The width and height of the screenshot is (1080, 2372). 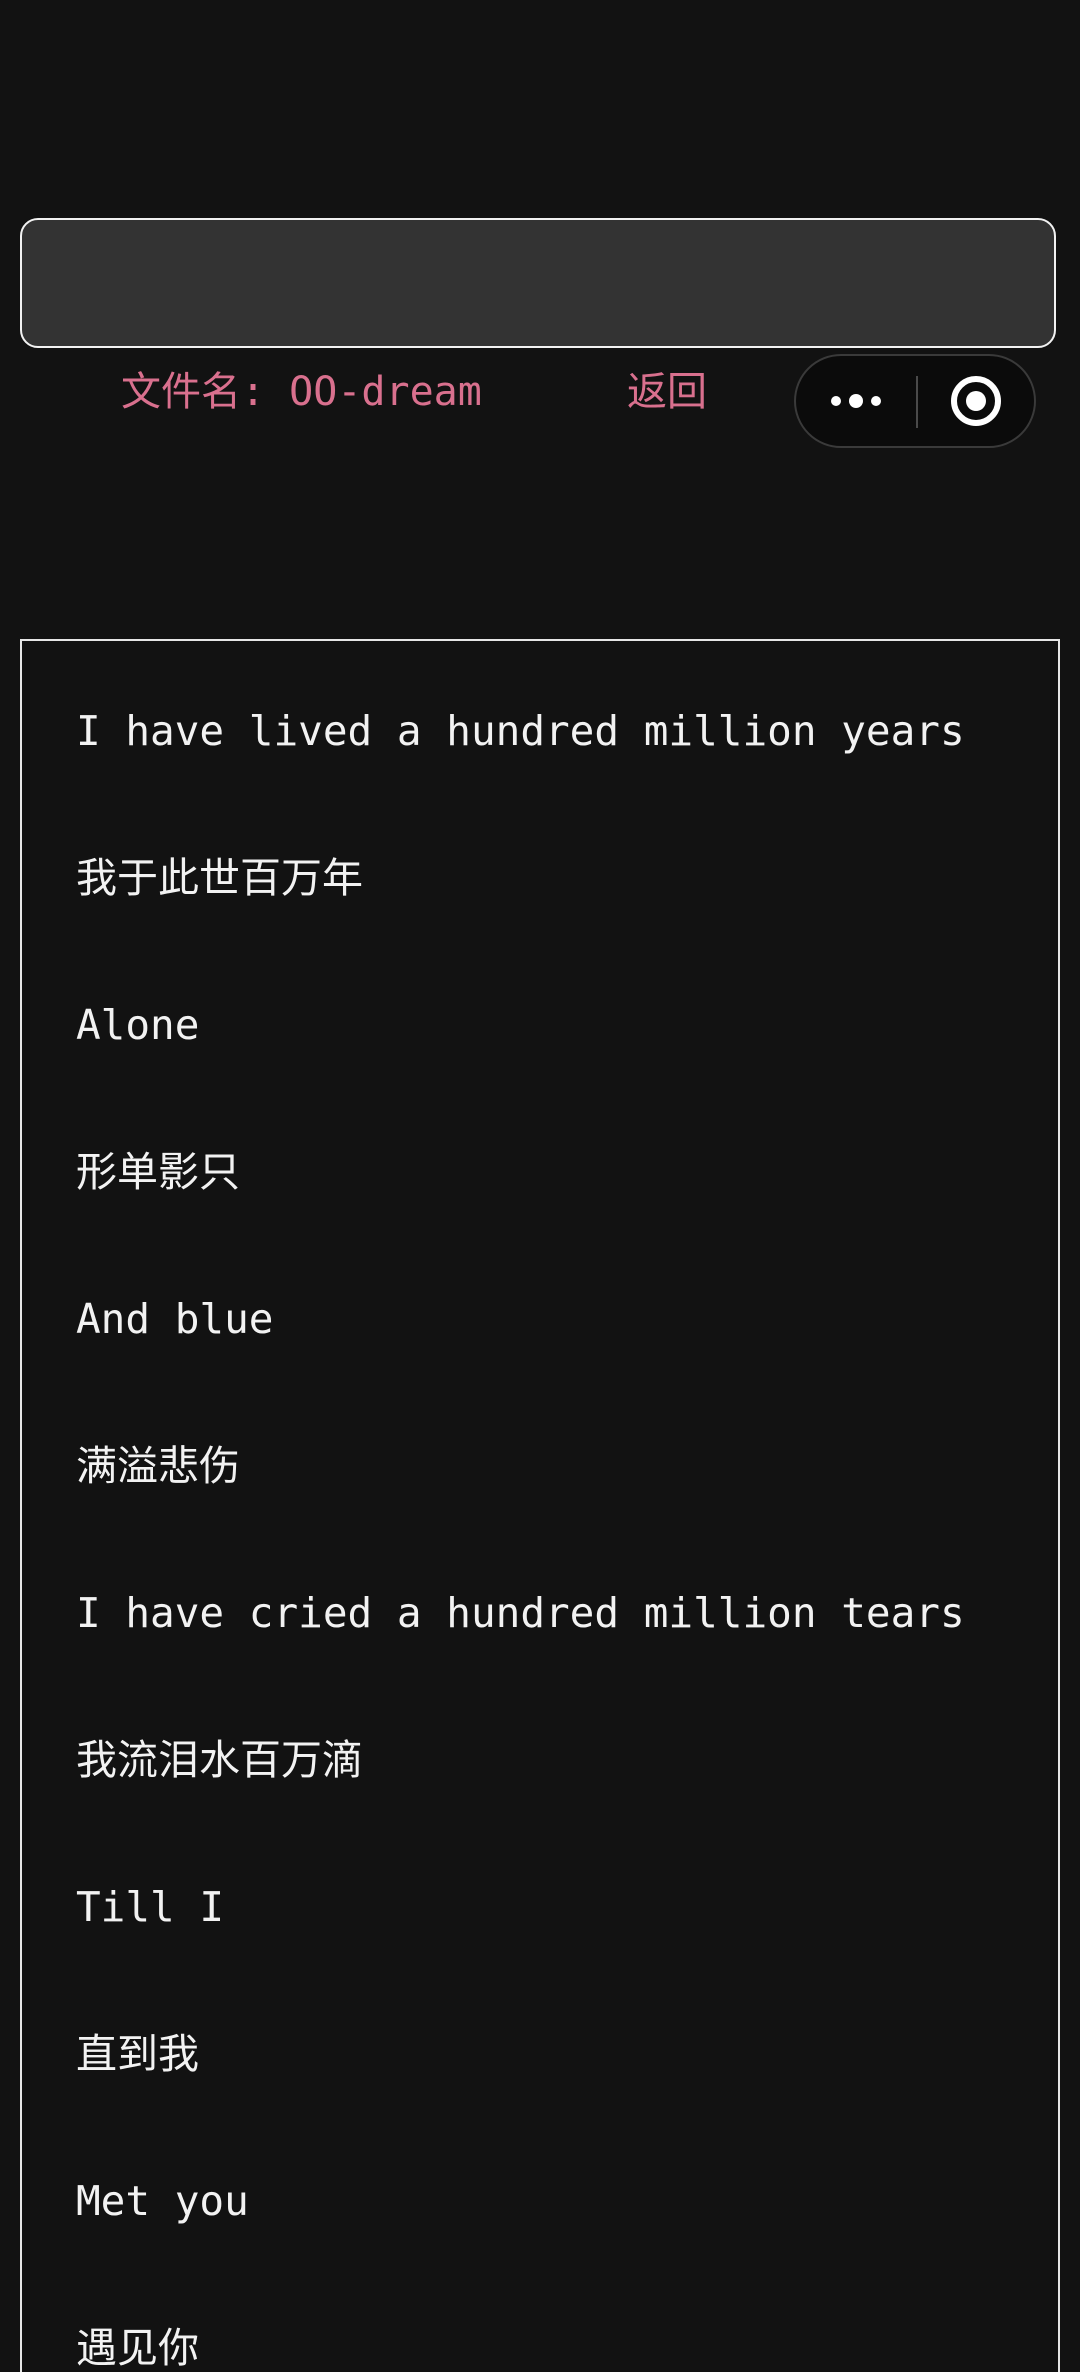 What do you see at coordinates (301, 392) in the screenshot?
I see `file-name-label: 文件名: OO-dream` at bounding box center [301, 392].